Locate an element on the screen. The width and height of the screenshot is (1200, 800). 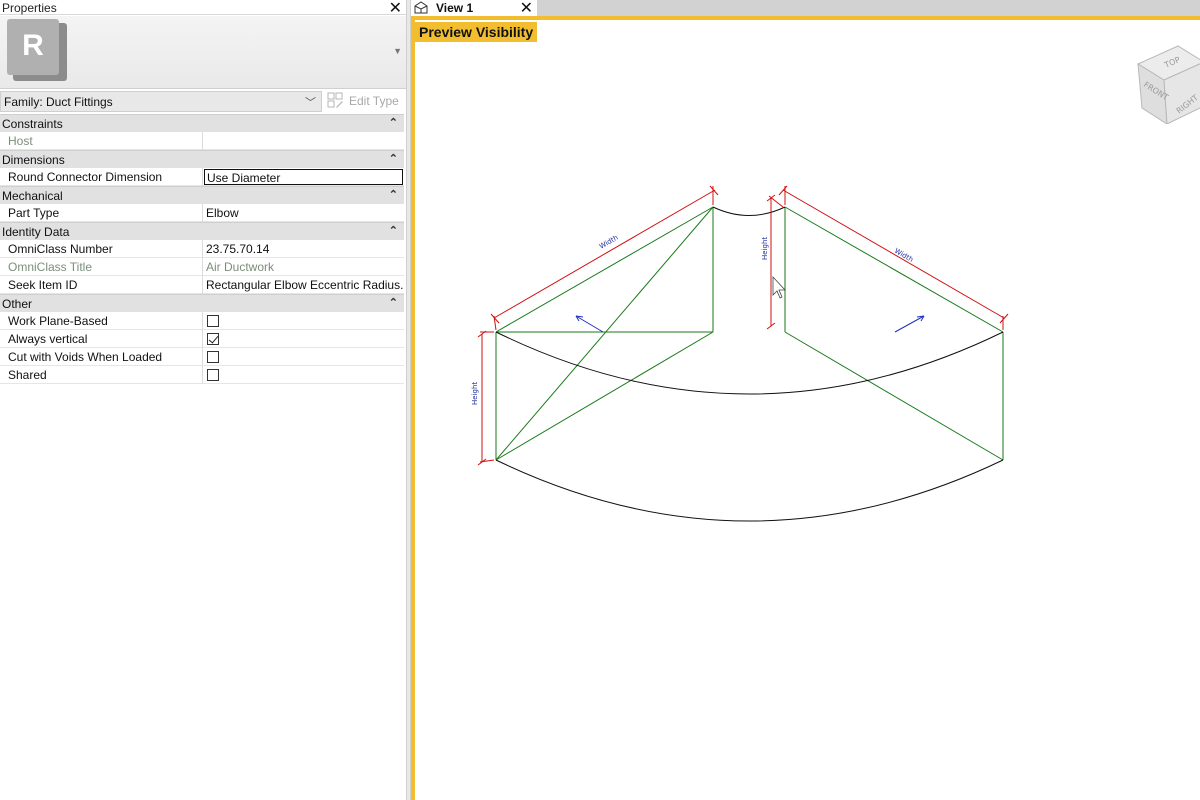
family-selector-label: Family: Duct Fittings is located at coordinates (58, 102).